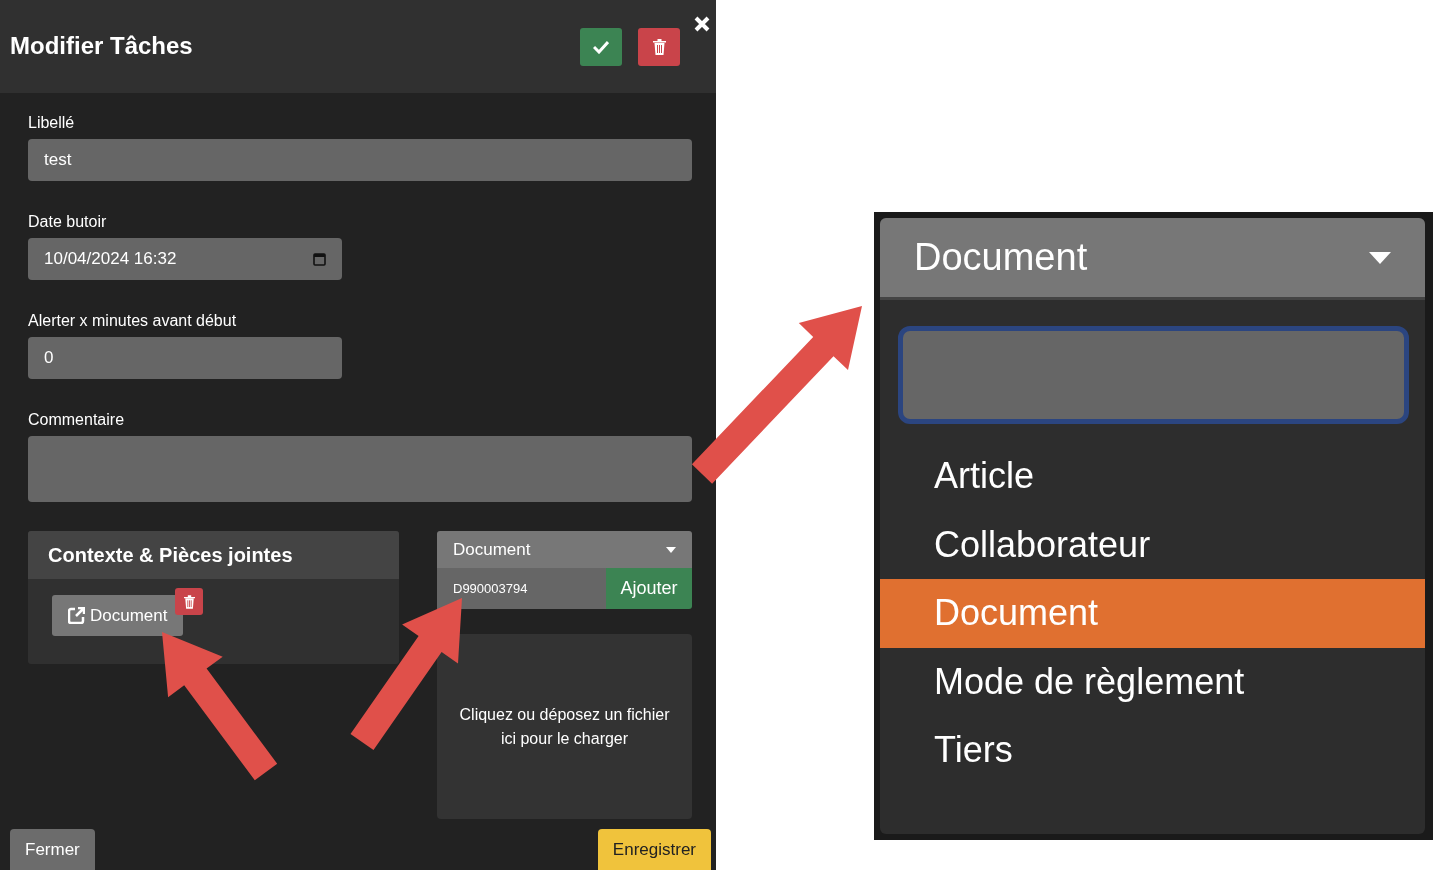 This screenshot has height=870, width=1444. Describe the element at coordinates (185, 358) in the screenshot. I see `number-field: 0` at that location.